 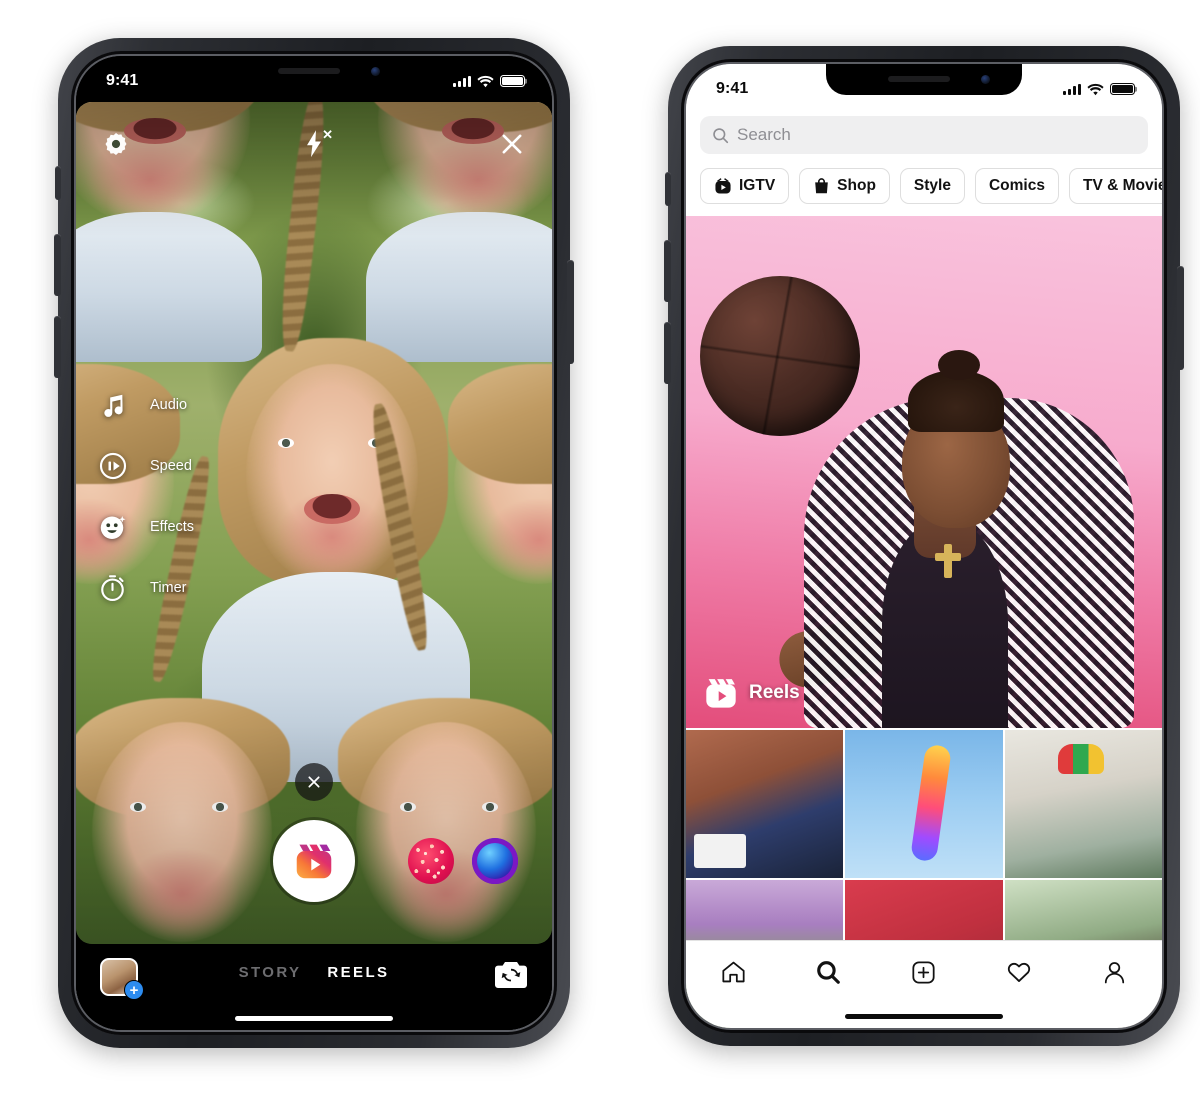 I want to click on tool-speed-label: Speed, so click(x=171, y=466).